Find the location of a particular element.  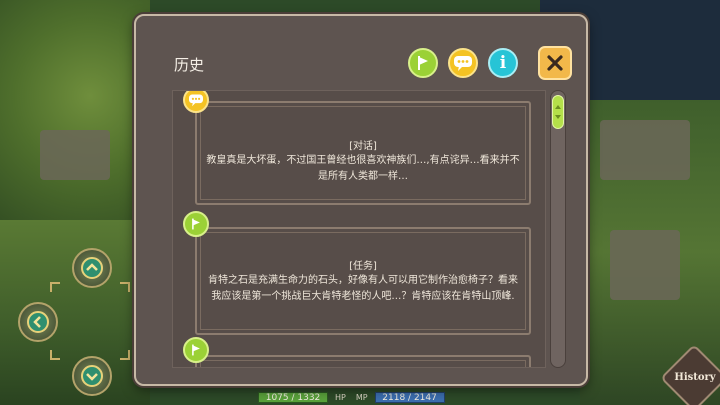

dpad-left-button is located at coordinates (38, 322).